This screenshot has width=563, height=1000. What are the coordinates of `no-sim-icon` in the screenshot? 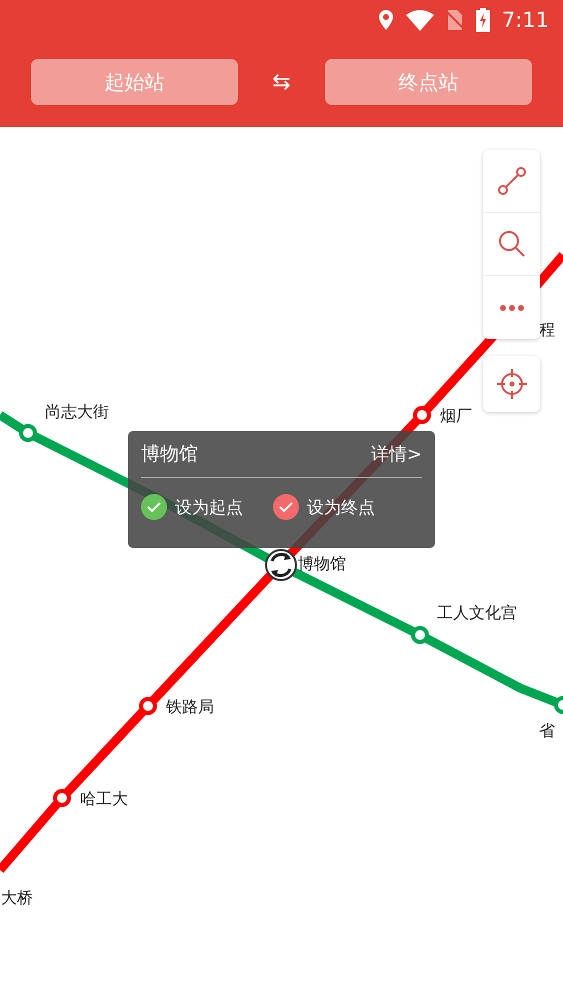 It's located at (455, 20).